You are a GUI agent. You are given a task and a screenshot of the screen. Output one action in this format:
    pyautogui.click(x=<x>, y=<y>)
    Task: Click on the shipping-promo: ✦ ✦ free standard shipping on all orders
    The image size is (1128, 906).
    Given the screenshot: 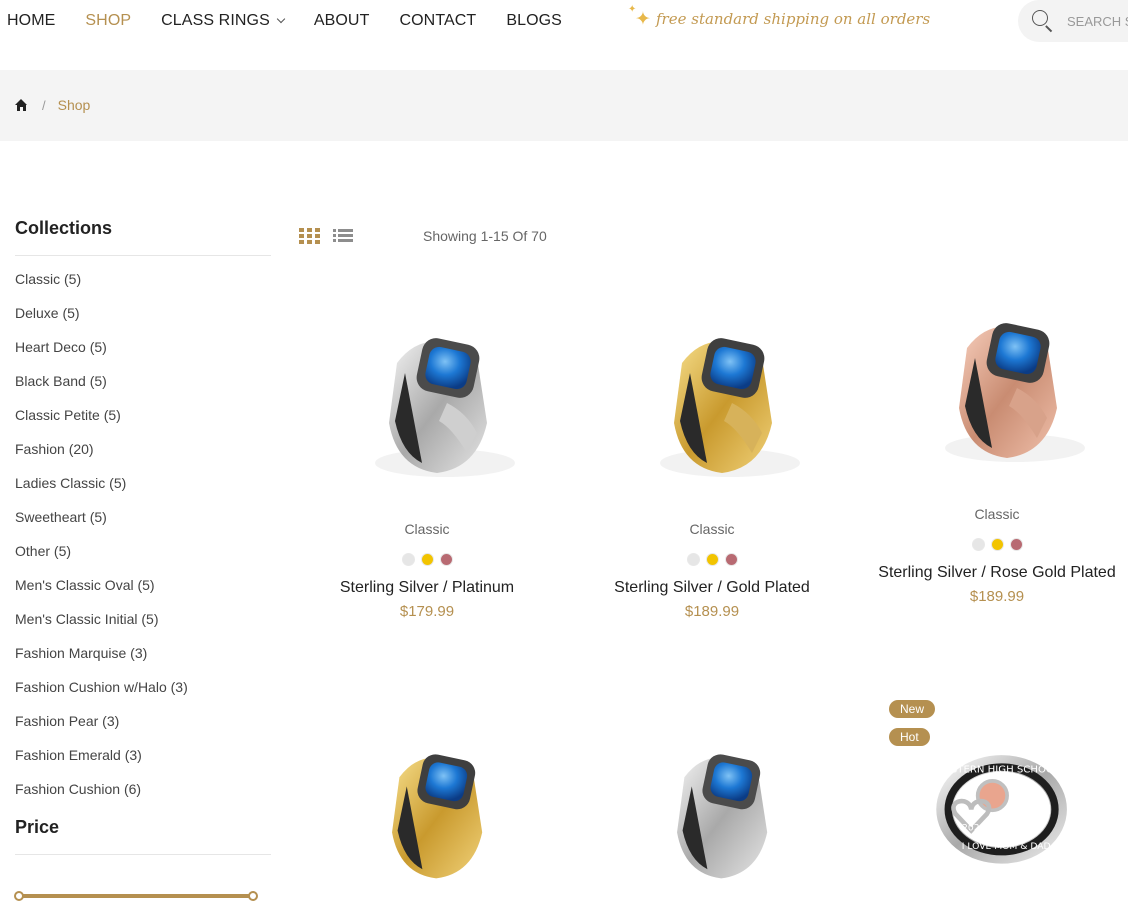 What is the action you would take?
    pyautogui.click(x=779, y=17)
    